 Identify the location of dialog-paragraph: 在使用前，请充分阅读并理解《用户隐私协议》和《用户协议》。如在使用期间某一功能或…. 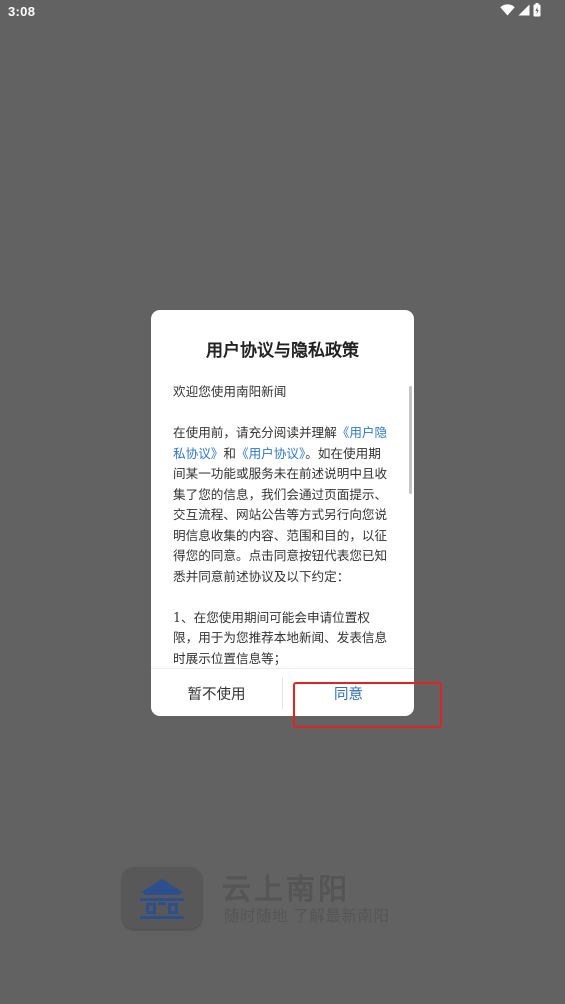
(282, 505).